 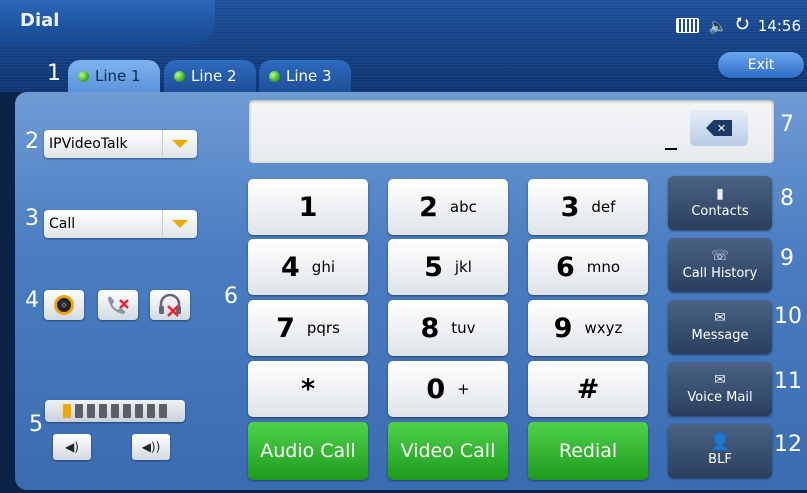 What do you see at coordinates (448, 267) in the screenshot?
I see `key-4: 5 jkl` at bounding box center [448, 267].